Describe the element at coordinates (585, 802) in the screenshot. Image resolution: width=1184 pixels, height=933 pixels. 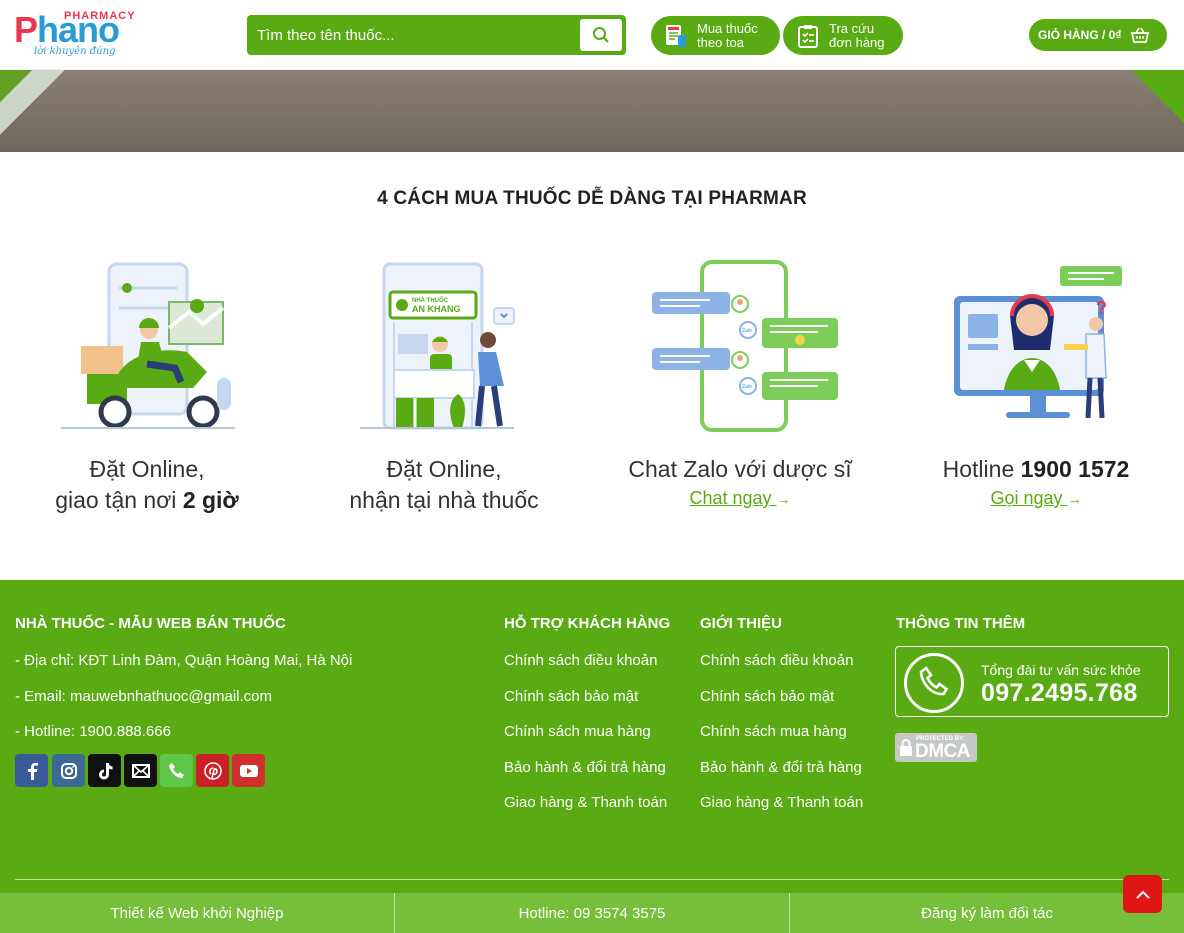
I see `support-link: Giao hàng & Thanh toán` at that location.